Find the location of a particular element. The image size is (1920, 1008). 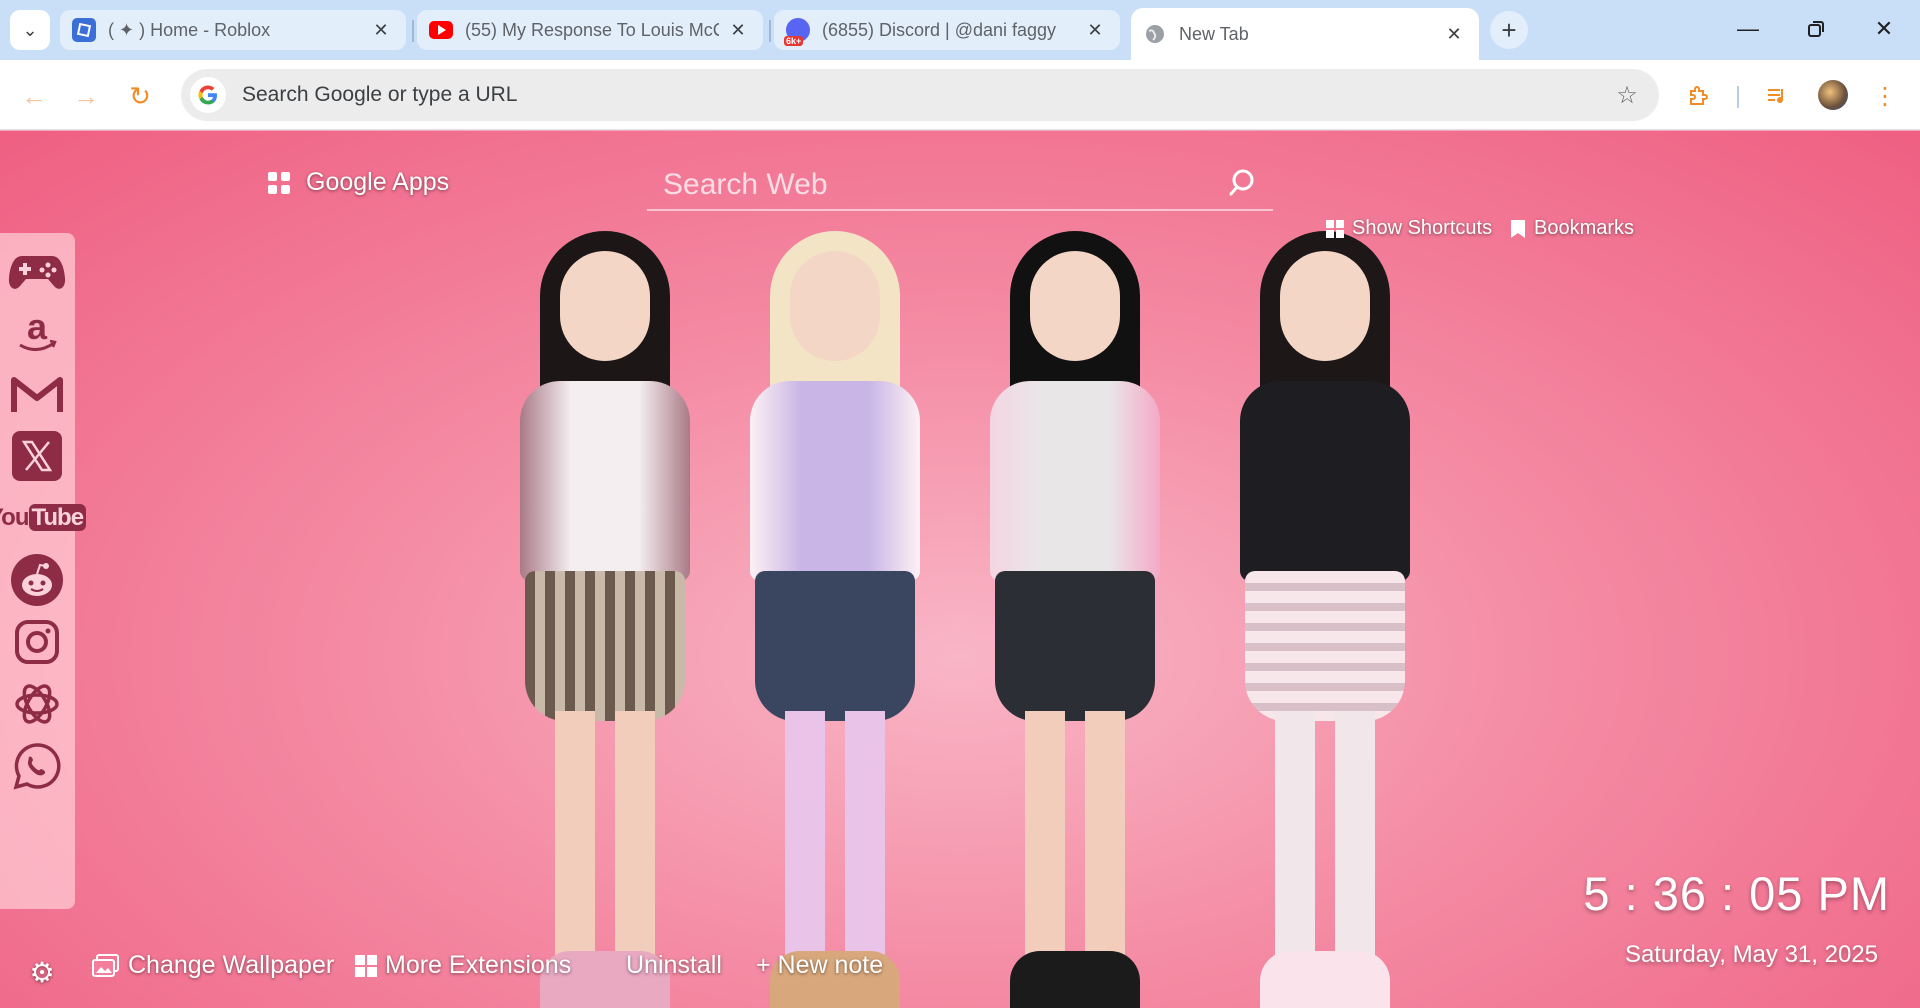

extensions-button is located at coordinates (1699, 96).